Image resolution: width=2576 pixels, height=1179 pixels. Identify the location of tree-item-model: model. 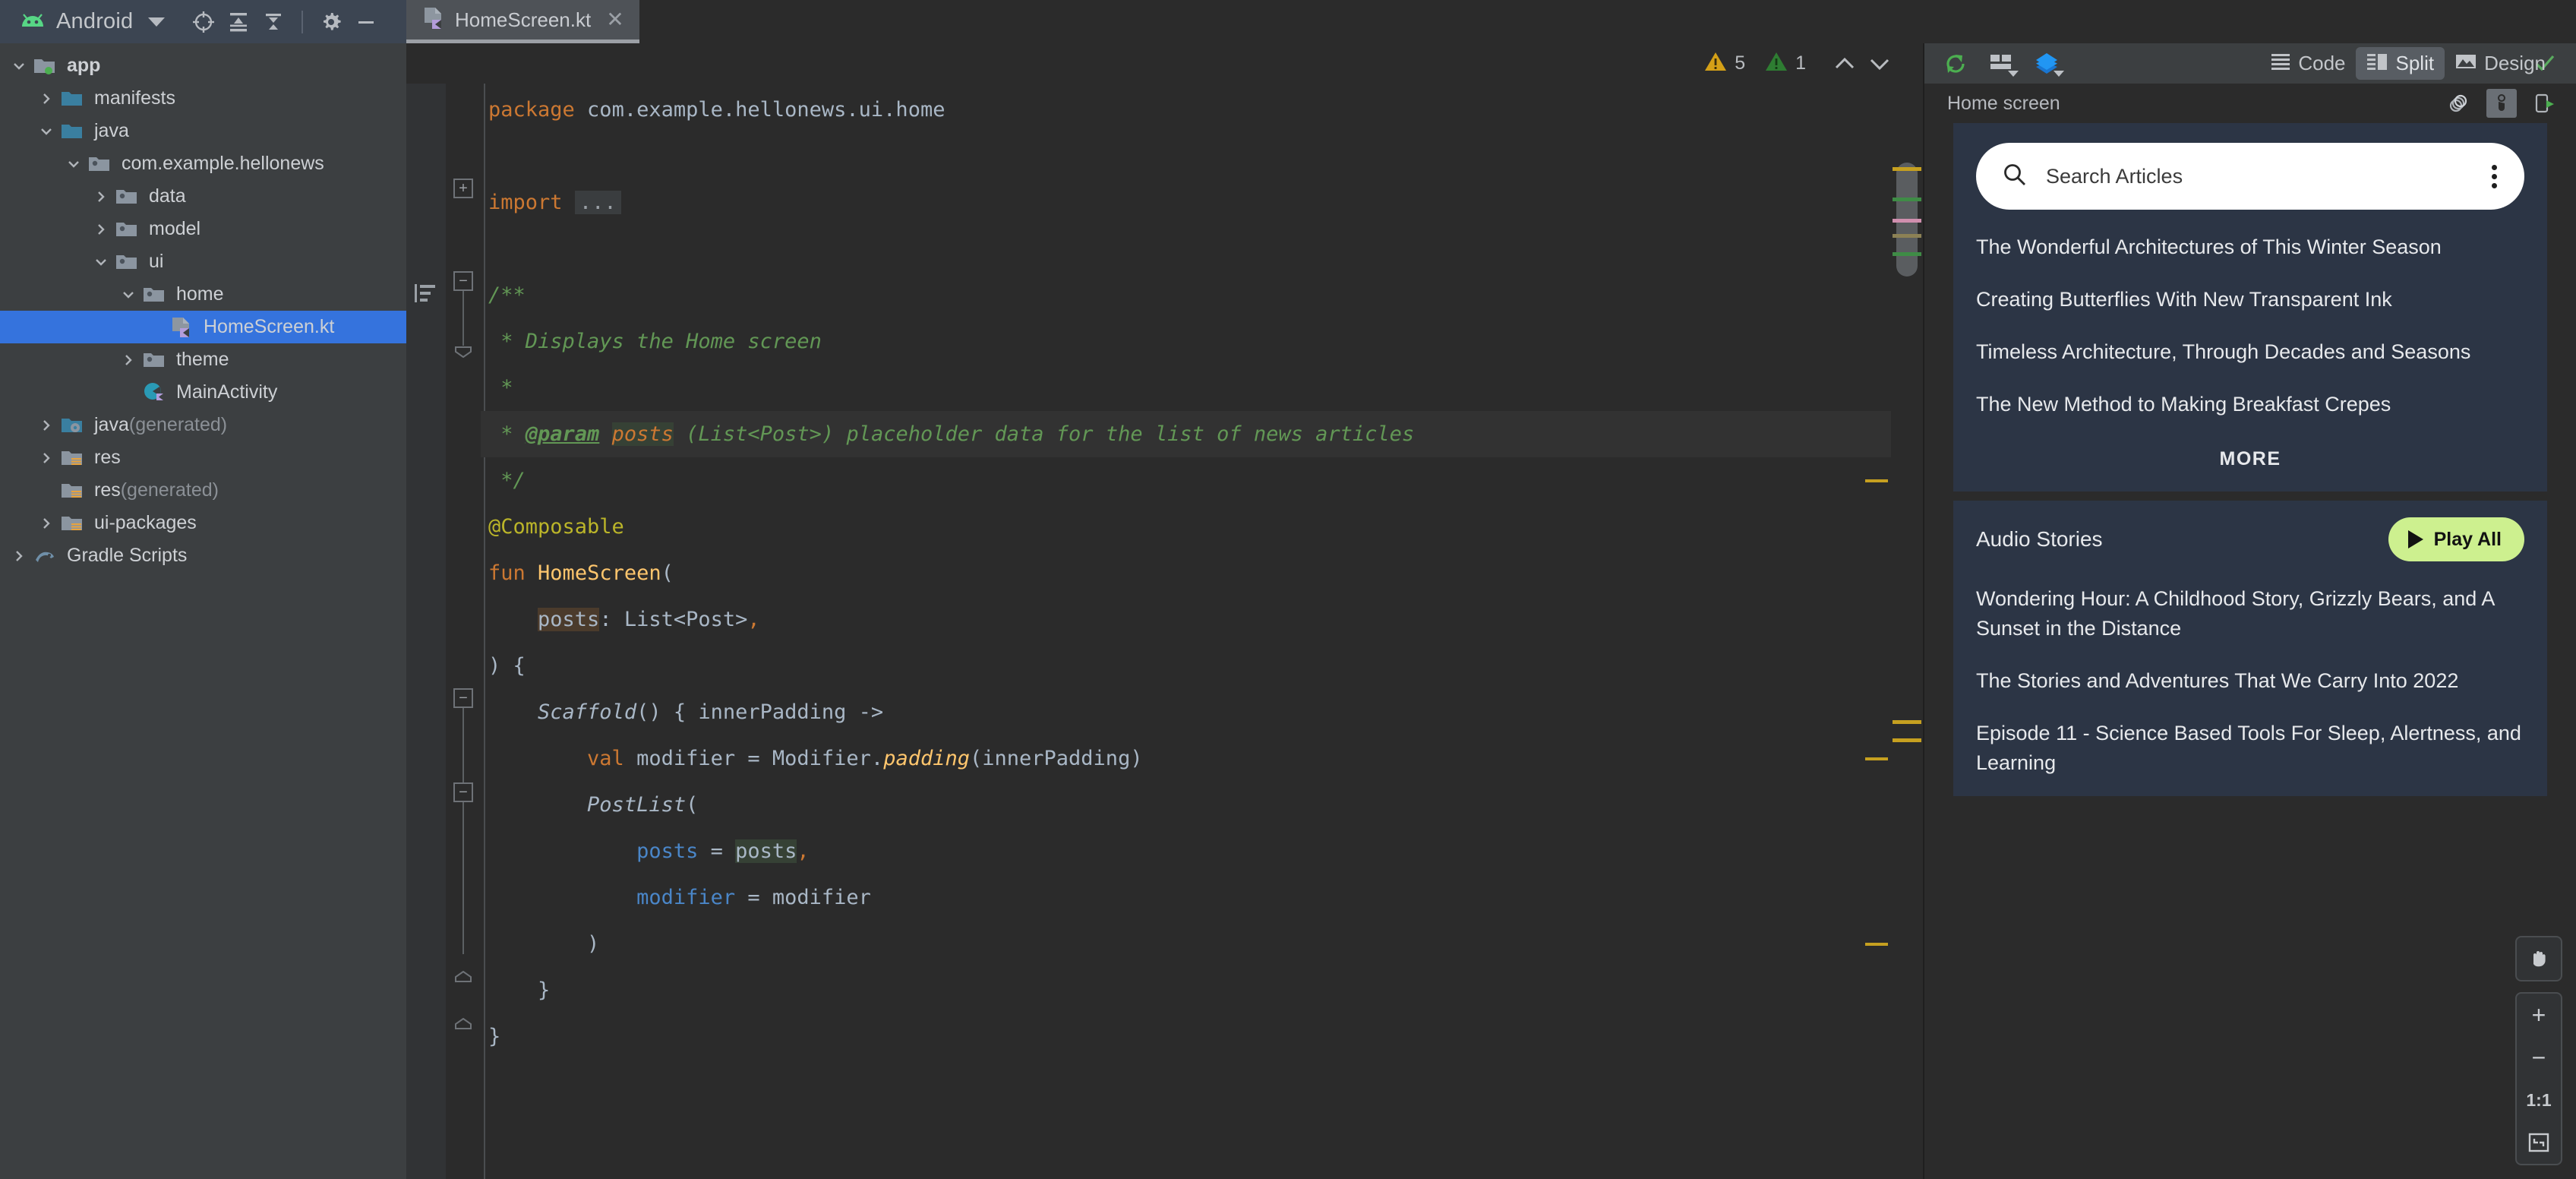
(203, 229).